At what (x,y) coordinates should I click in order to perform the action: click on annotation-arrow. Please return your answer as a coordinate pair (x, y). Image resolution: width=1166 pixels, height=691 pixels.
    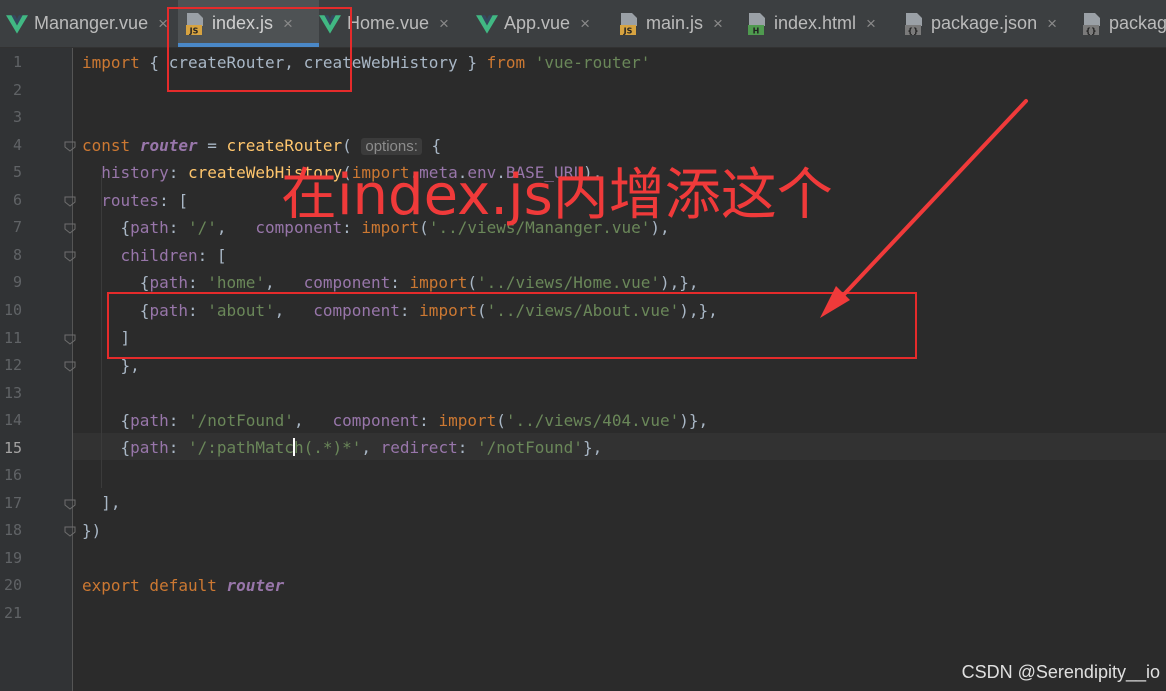
    Looking at the image, I should click on (924, 208).